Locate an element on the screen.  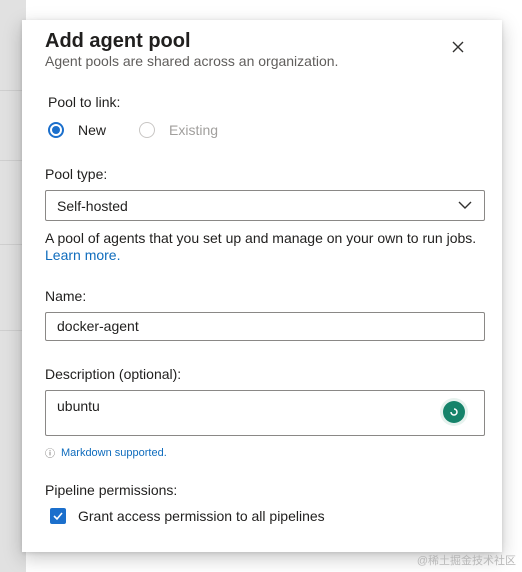
grammarly-badge is located at coordinates (454, 412).